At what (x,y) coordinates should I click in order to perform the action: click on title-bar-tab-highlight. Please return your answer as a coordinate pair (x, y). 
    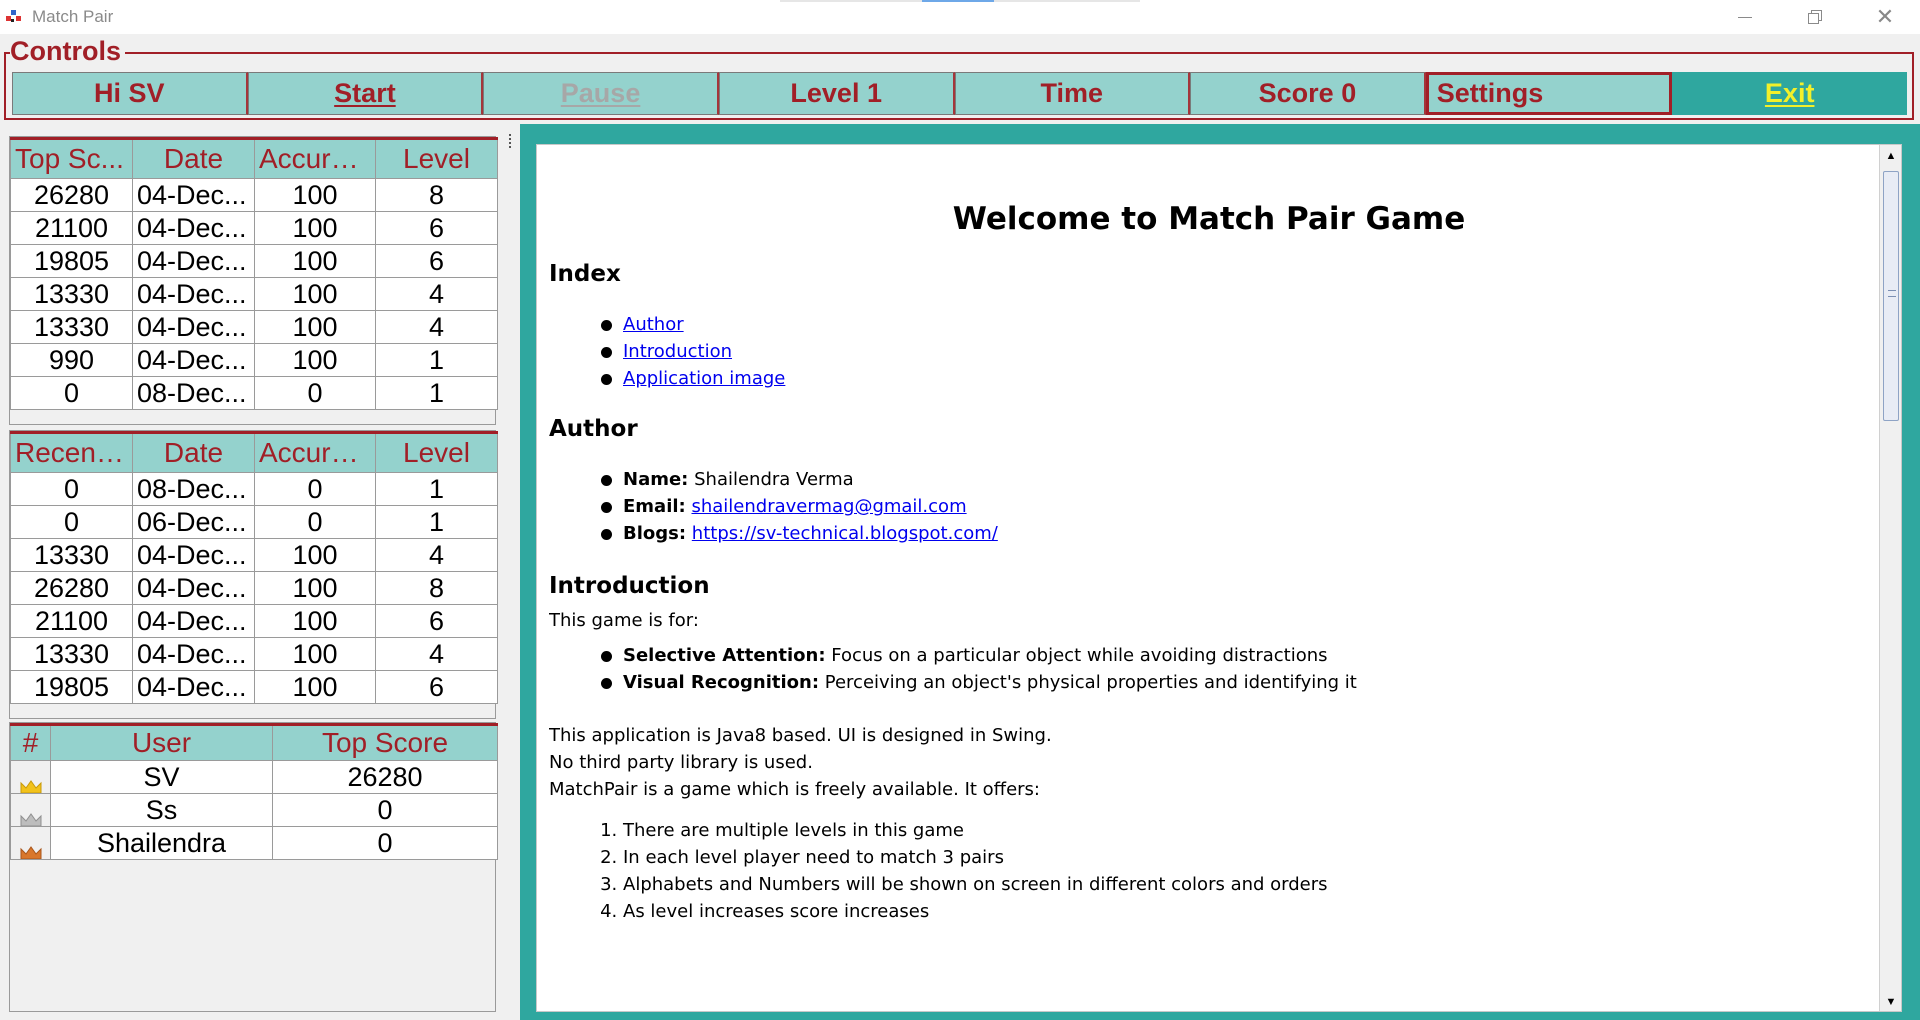
    Looking at the image, I should click on (958, 1).